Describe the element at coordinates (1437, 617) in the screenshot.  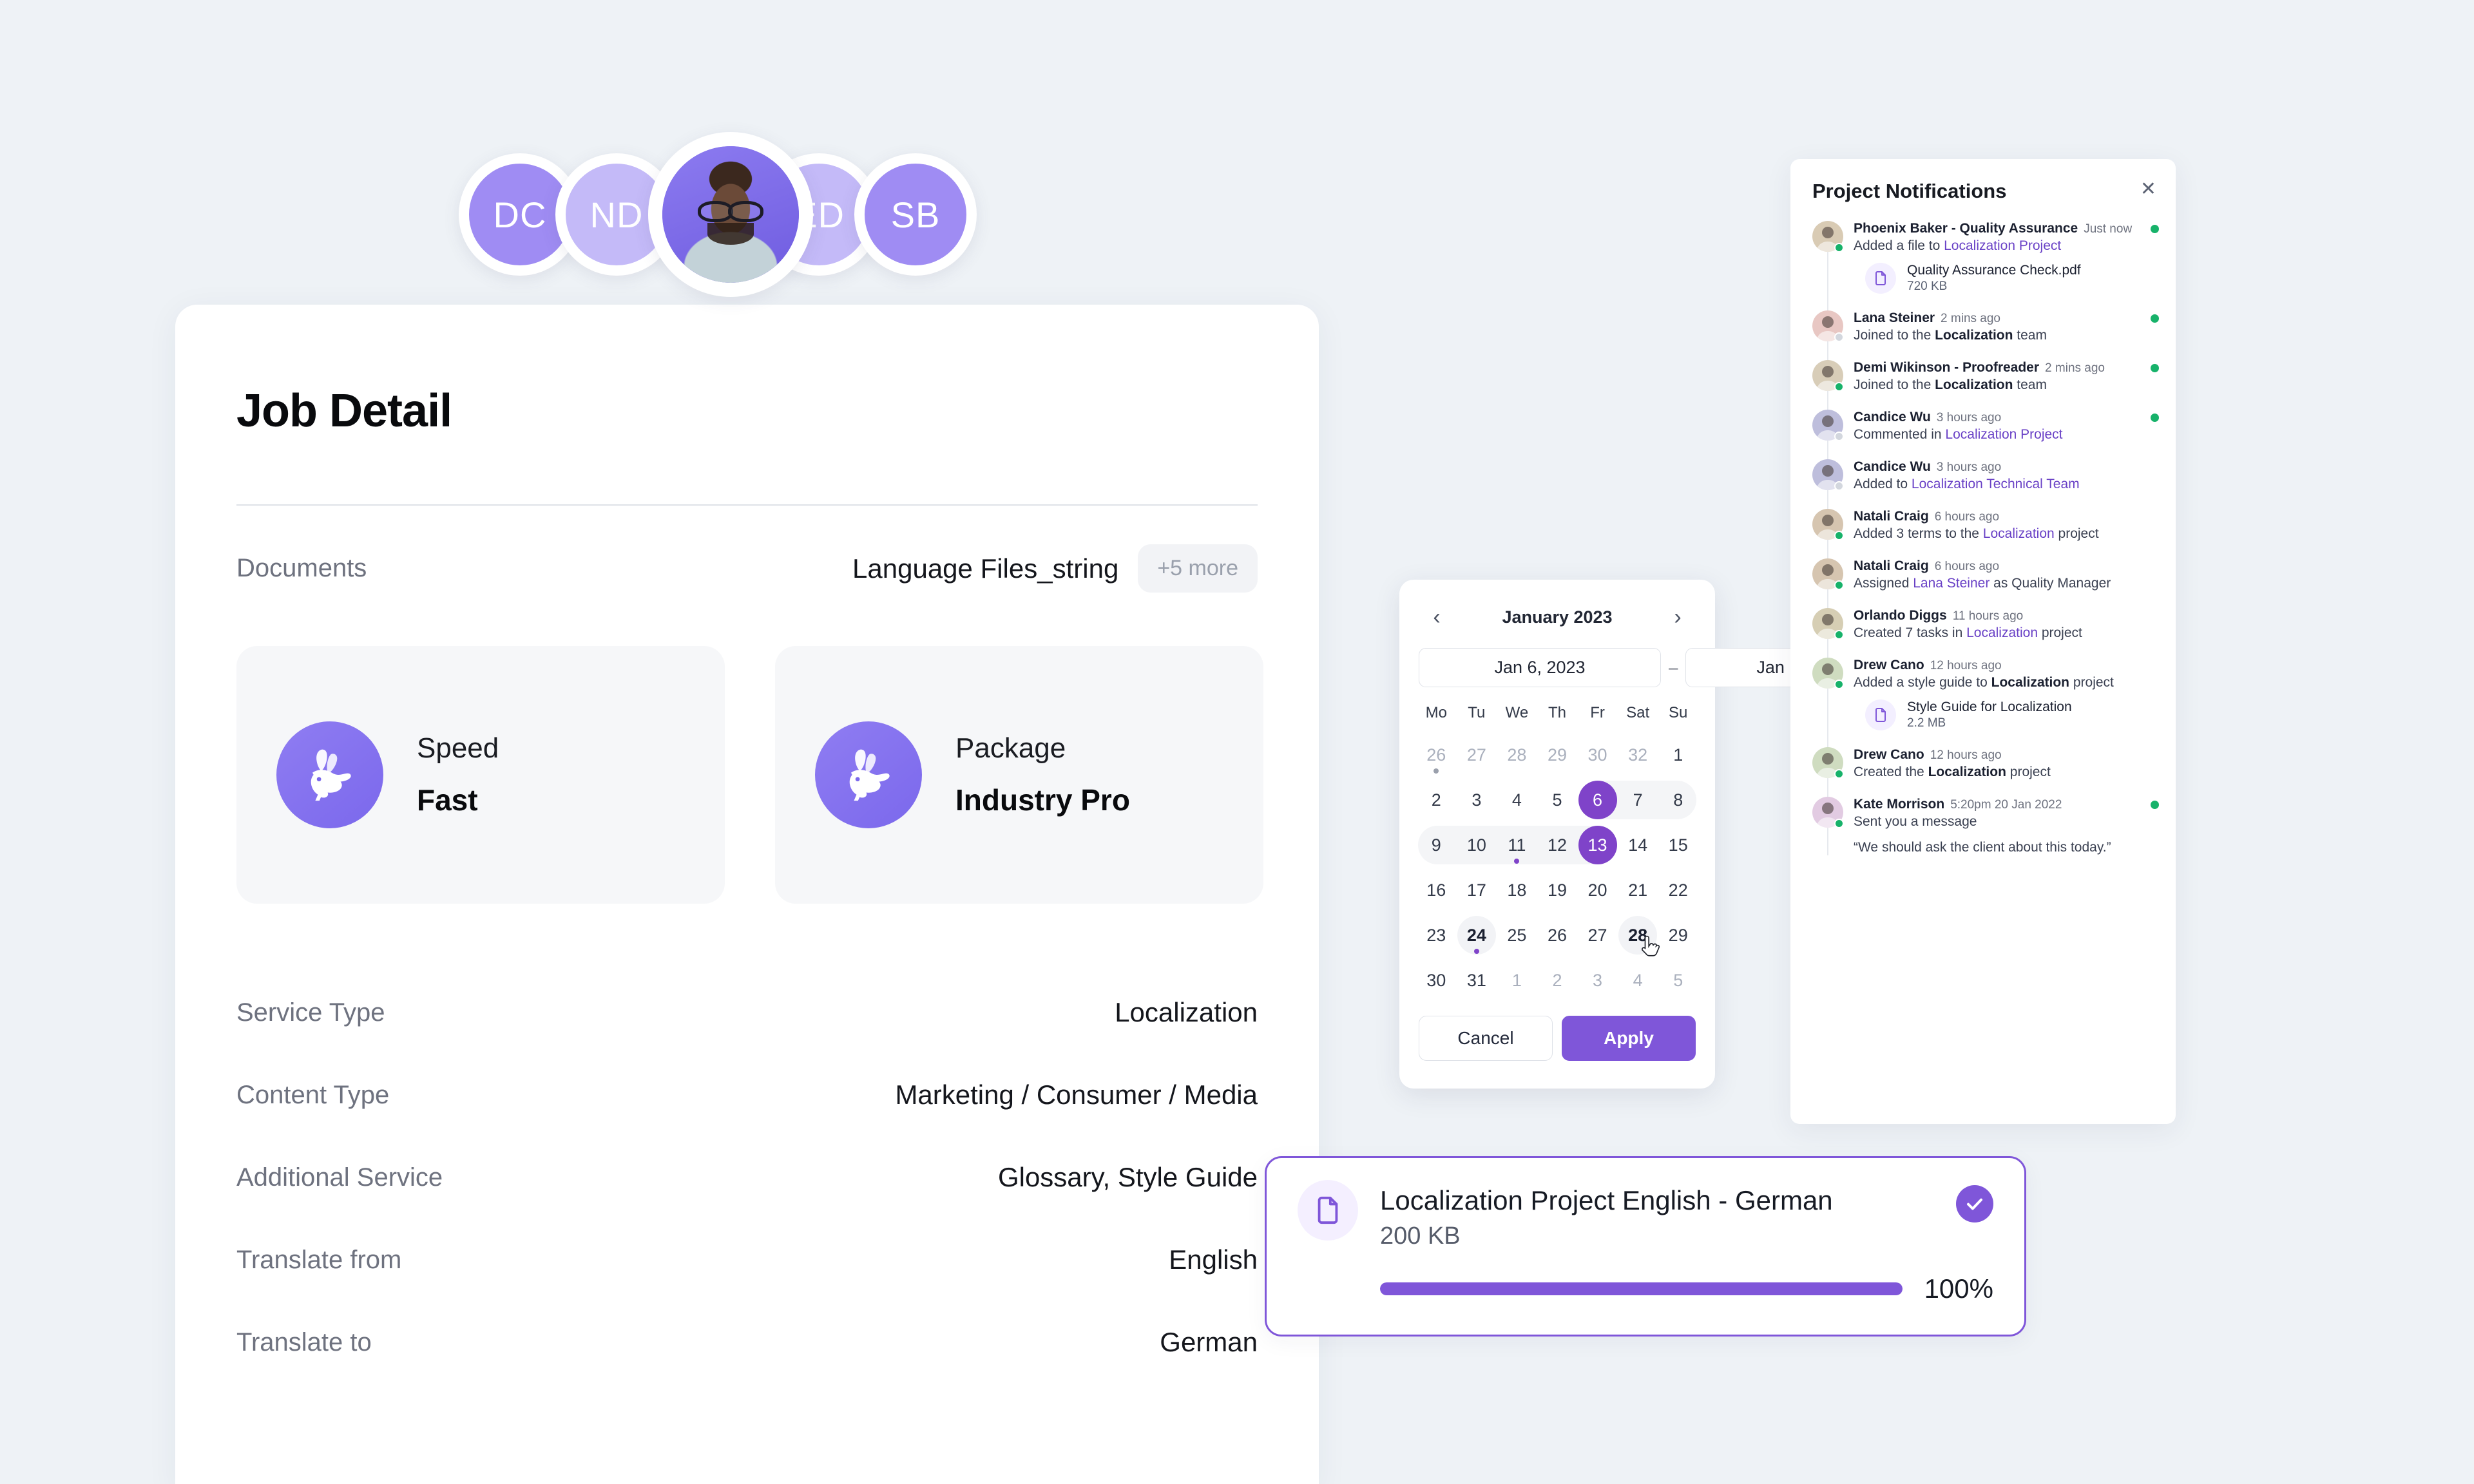
I see `chevron-left-icon: ‹` at that location.